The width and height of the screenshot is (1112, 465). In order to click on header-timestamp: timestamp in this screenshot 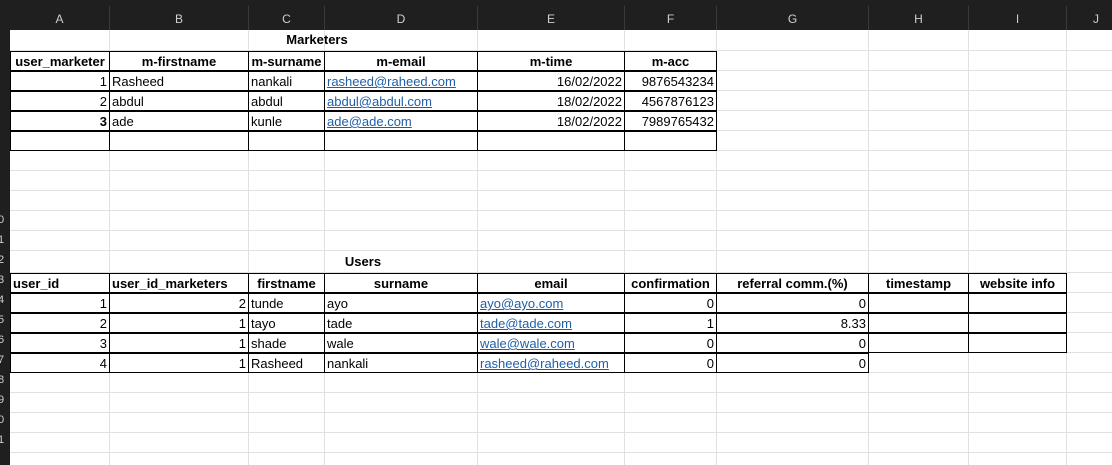, I will do `click(918, 283)`.